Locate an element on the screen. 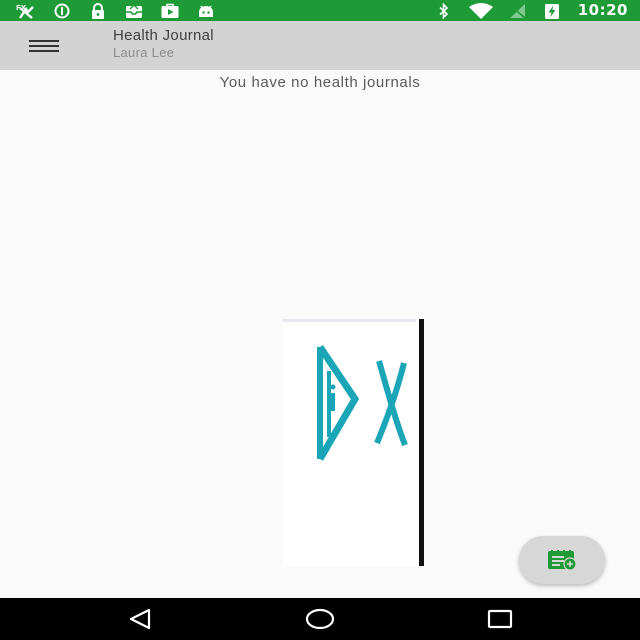  inbox-icon is located at coordinates (134, 10).